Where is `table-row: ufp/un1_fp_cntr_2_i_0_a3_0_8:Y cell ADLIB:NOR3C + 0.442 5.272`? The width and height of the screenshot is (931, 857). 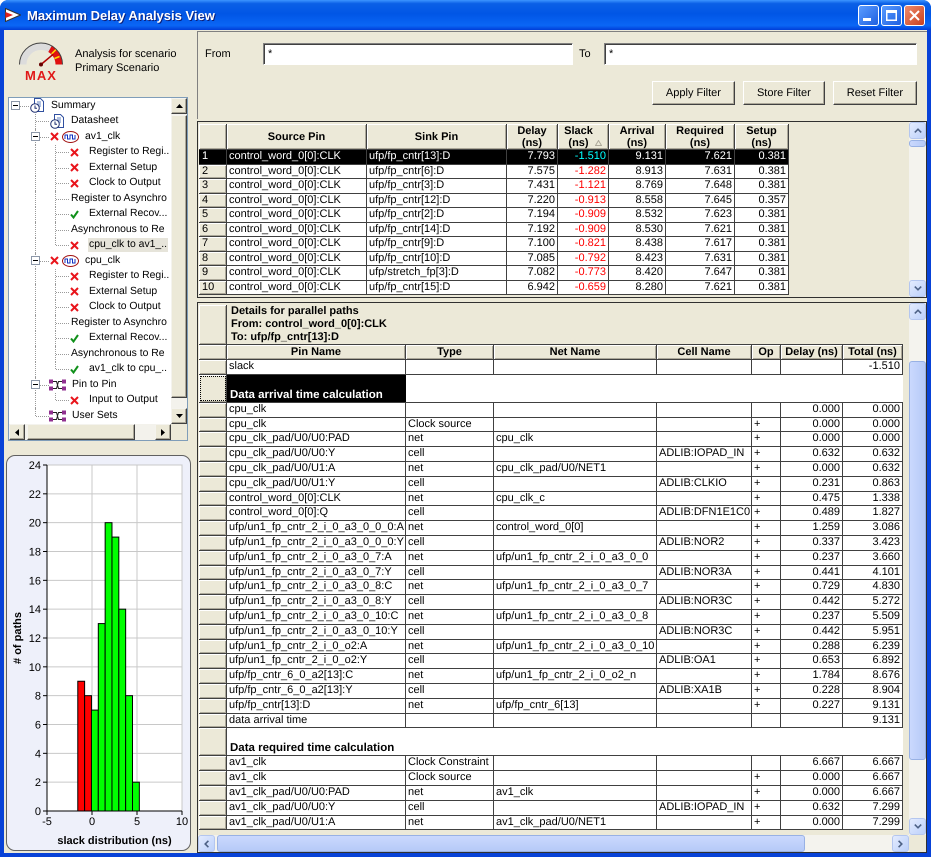
table-row: ufp/un1_fp_cntr_2_i_0_a3_0_8:Y cell ADLIB:NOR3C + 0.442 5.272 is located at coordinates (551, 602).